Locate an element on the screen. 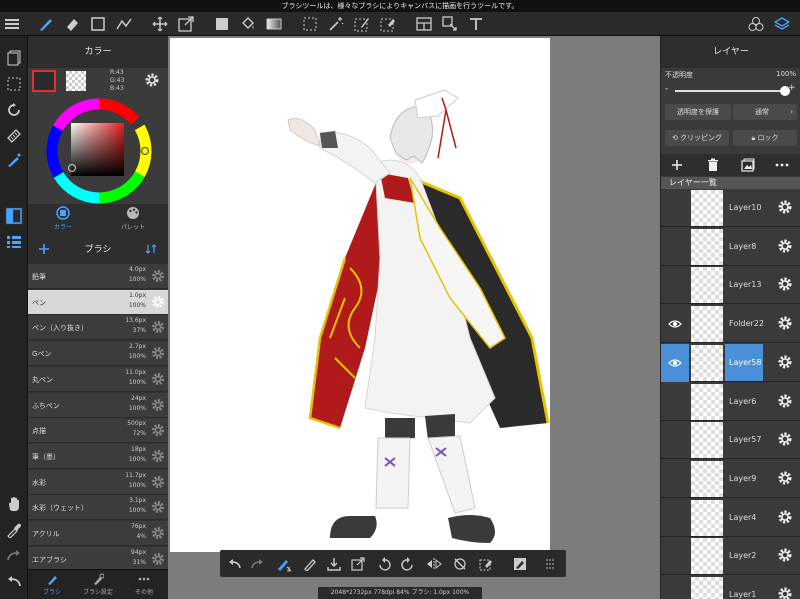 This screenshot has height=599, width=800. select-rect-icon is located at coordinates (310, 24).